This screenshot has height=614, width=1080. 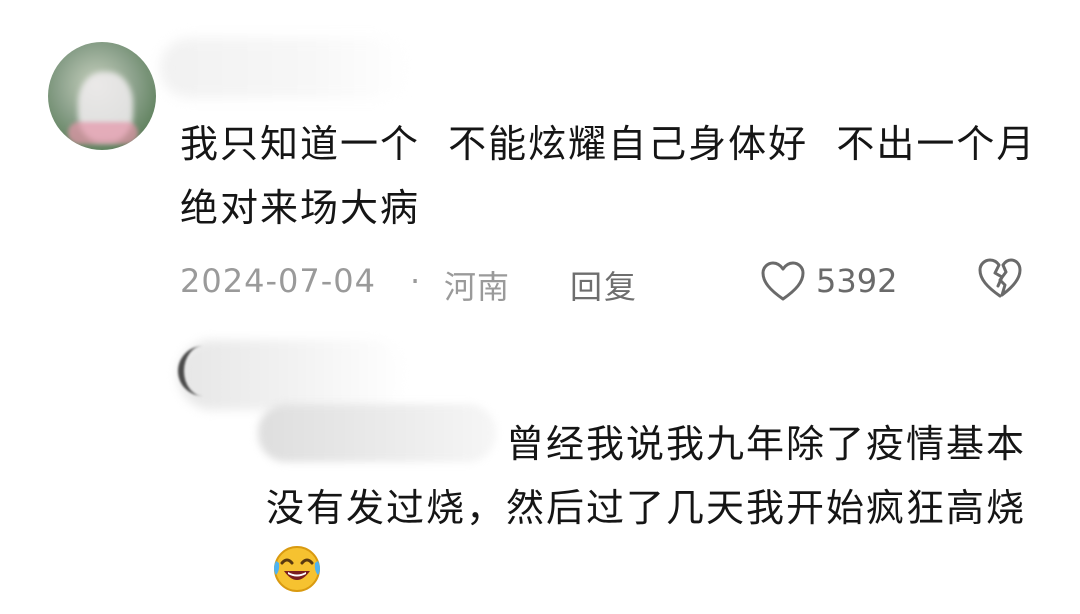 What do you see at coordinates (1000, 278) in the screenshot?
I see `broken-heart-icon` at bounding box center [1000, 278].